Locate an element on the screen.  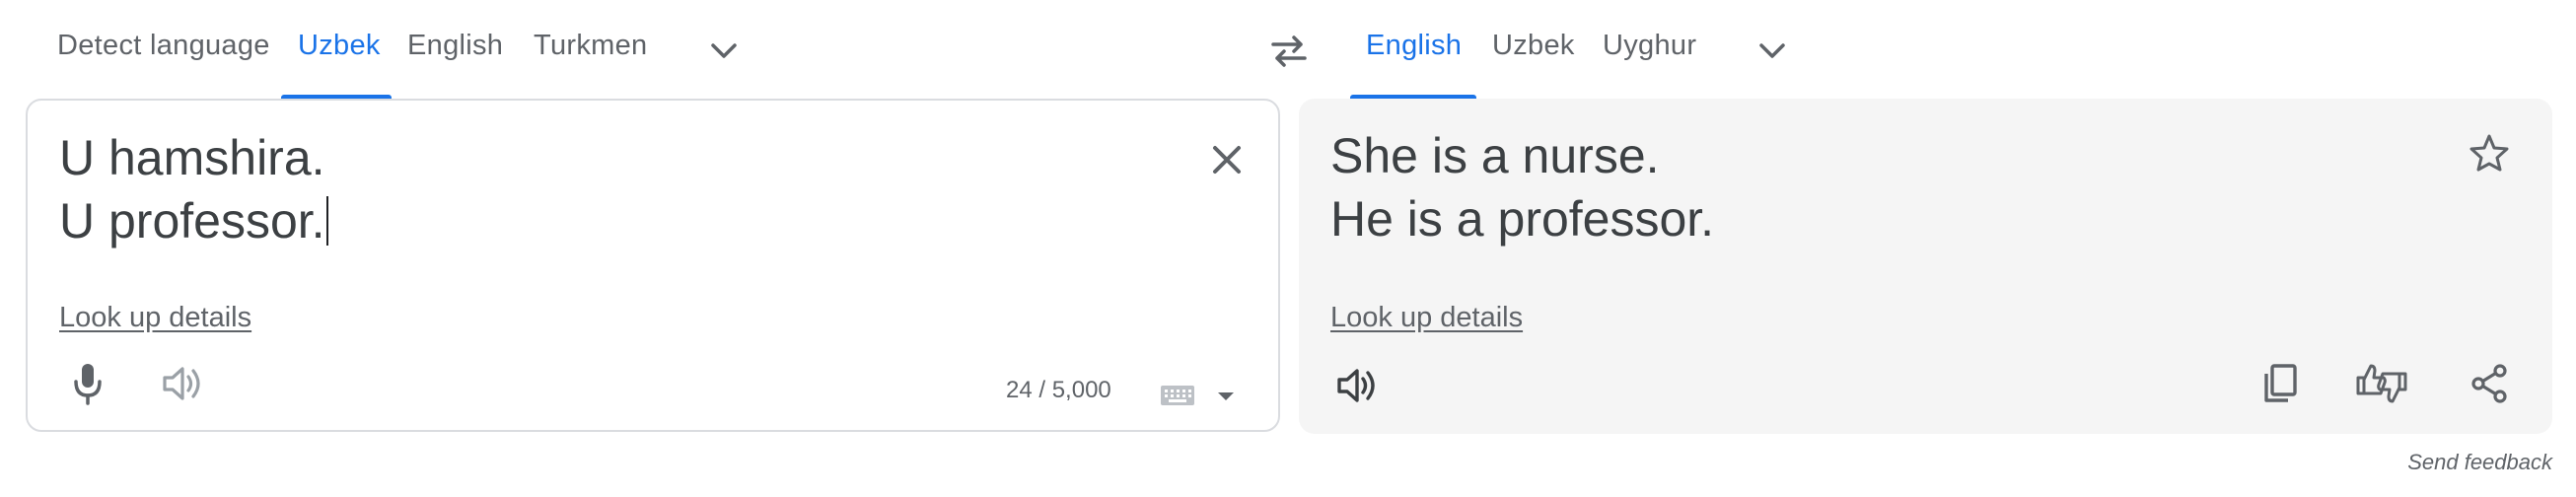
microphone-icon is located at coordinates (87, 383).